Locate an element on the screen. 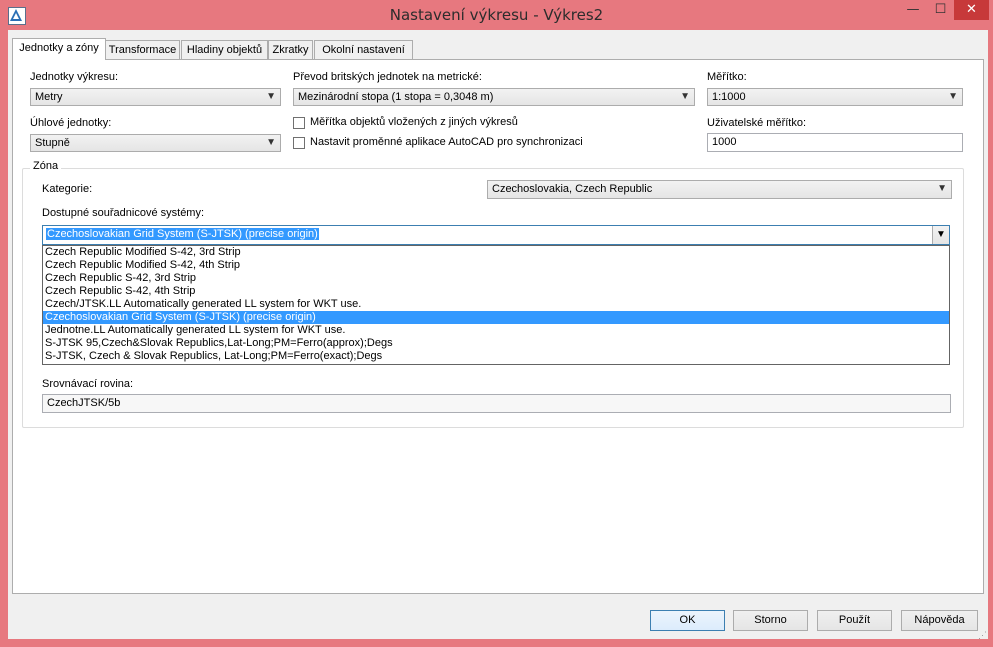 Image resolution: width=993 pixels, height=647 pixels. cancel-button: Storno is located at coordinates (770, 620).